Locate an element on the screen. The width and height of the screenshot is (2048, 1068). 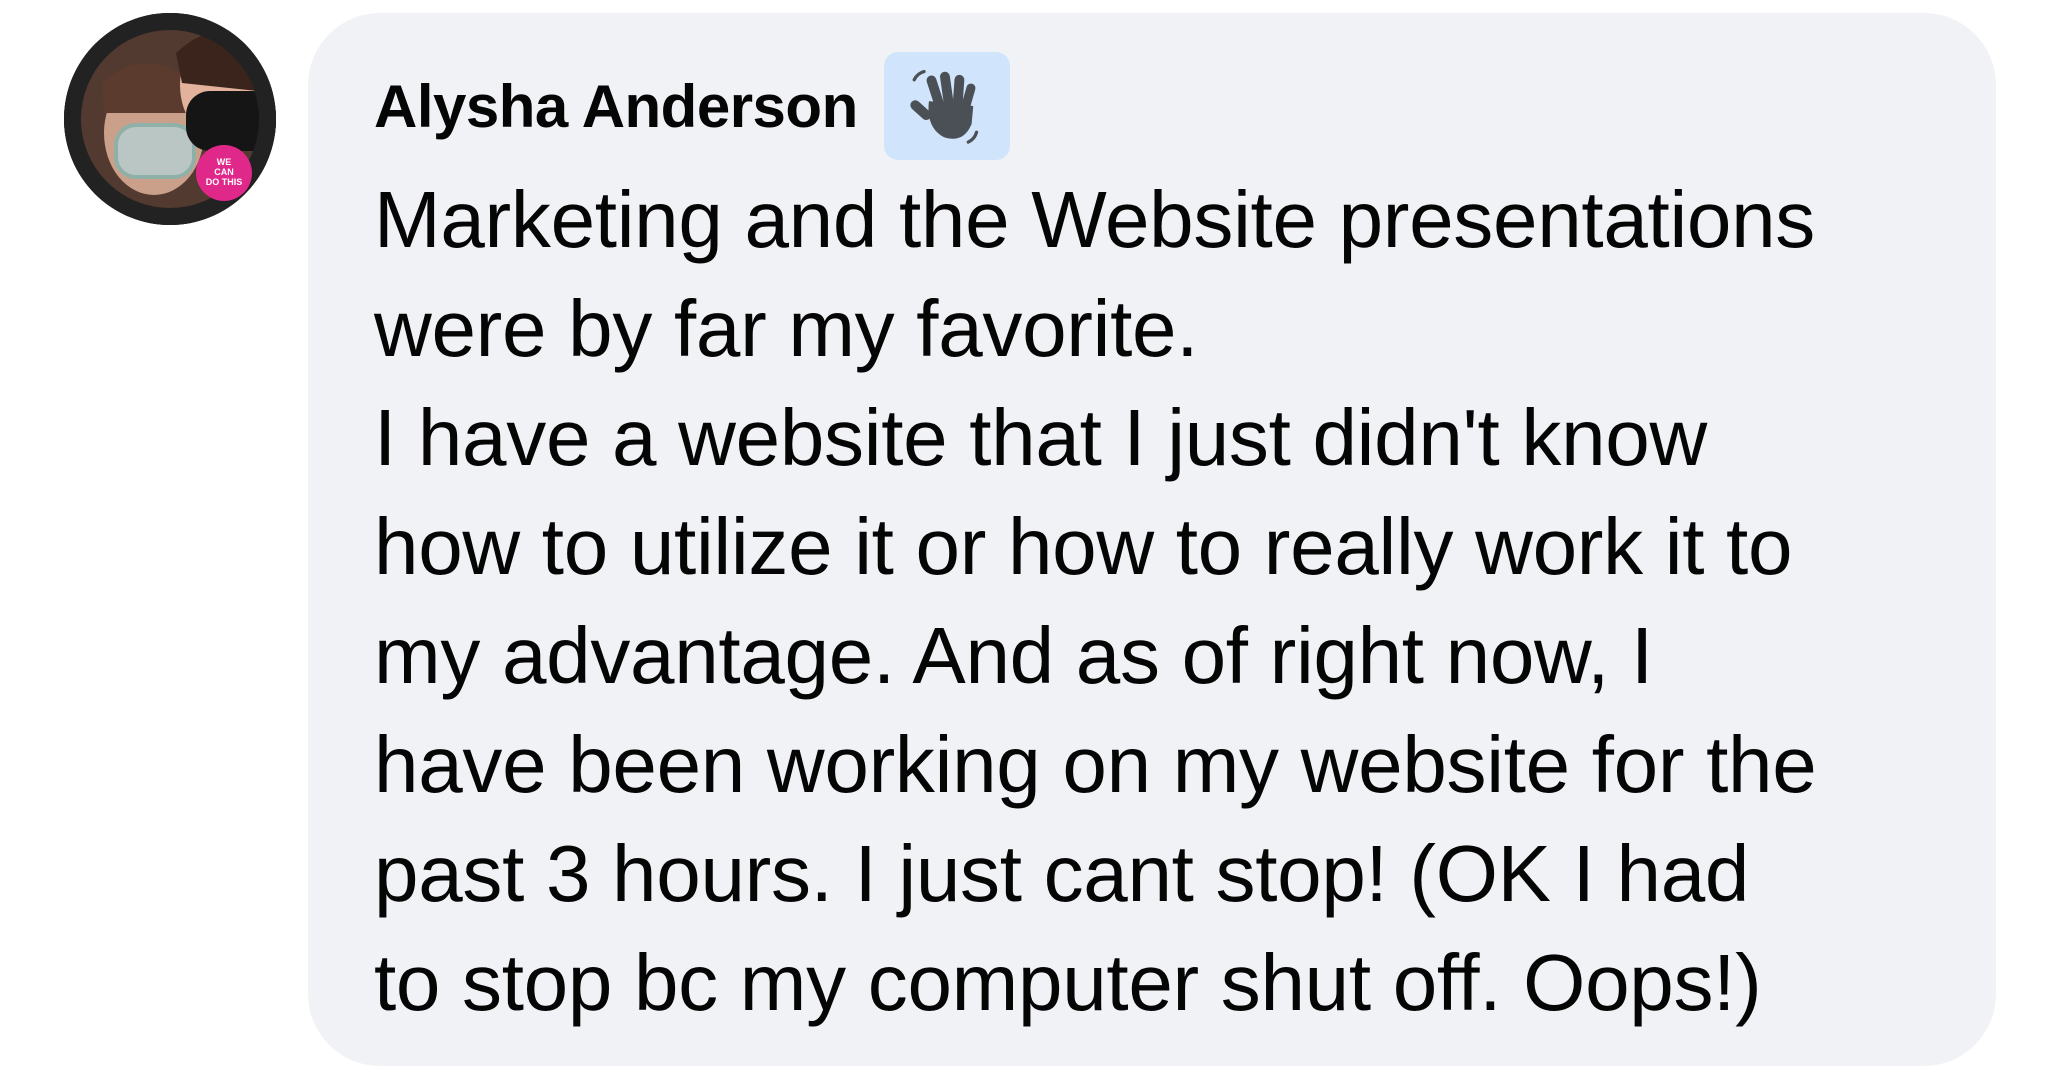
svg-text: CAN is located at coordinates (224, 172).